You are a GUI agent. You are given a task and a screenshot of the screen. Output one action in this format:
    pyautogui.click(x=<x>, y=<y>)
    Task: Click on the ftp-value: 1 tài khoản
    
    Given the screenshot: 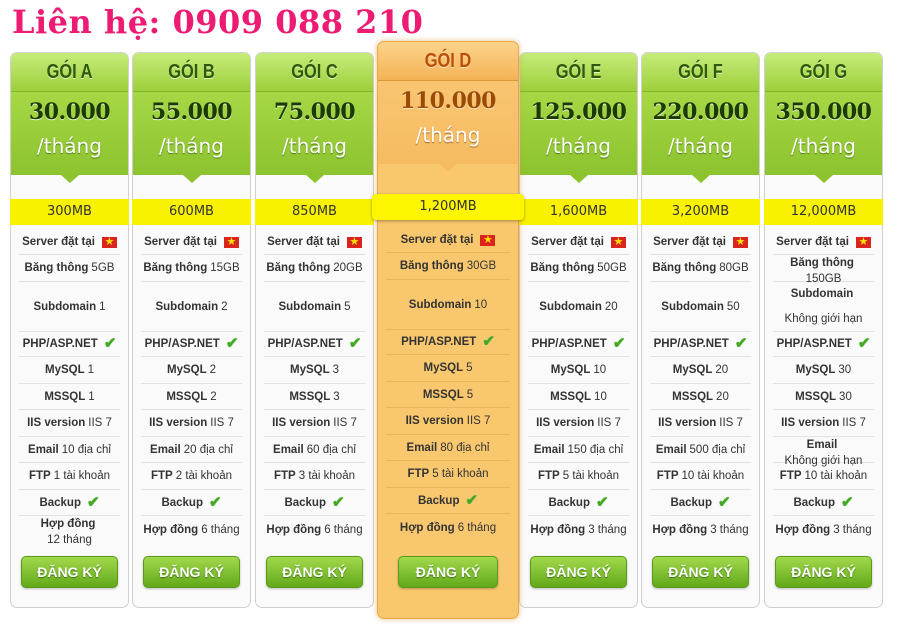 What is the action you would take?
    pyautogui.click(x=81, y=476)
    